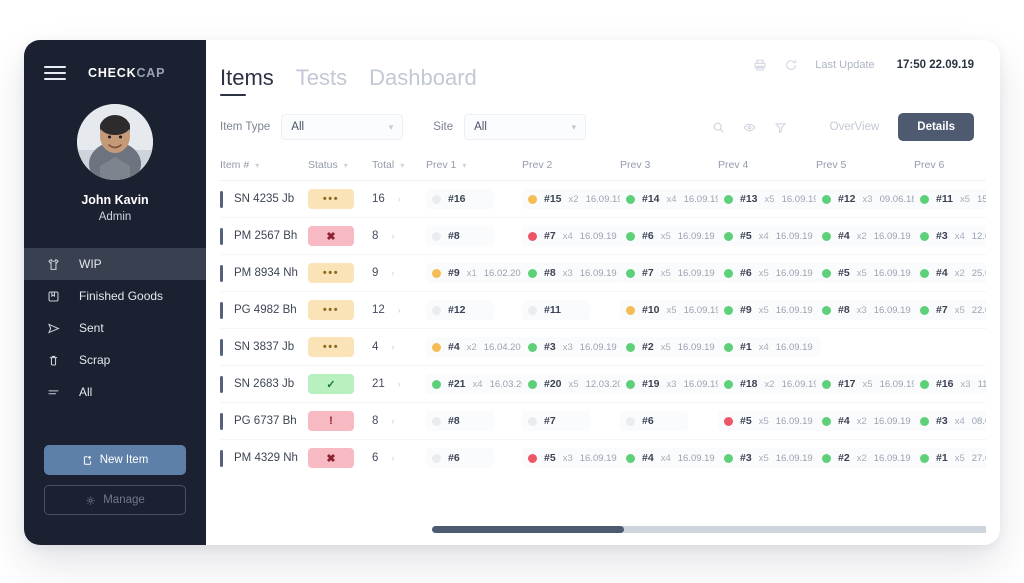 The height and width of the screenshot is (583, 1024). Describe the element at coordinates (855, 127) in the screenshot. I see `overview-button: OverView` at that location.